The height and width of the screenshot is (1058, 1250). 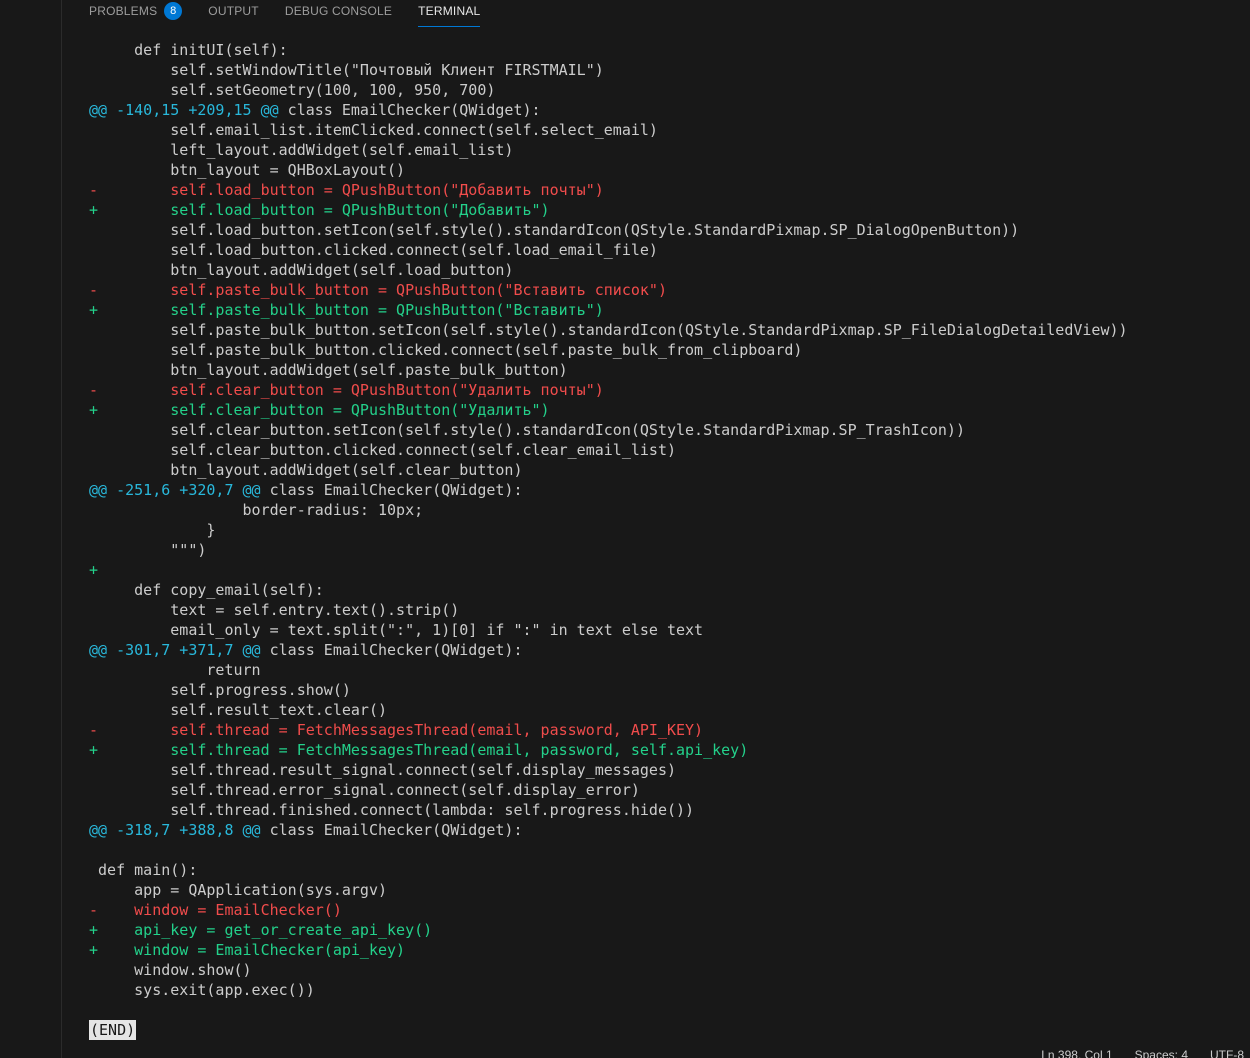 I want to click on diff-line-removed: - window = EmailChecker(), so click(x=215, y=910).